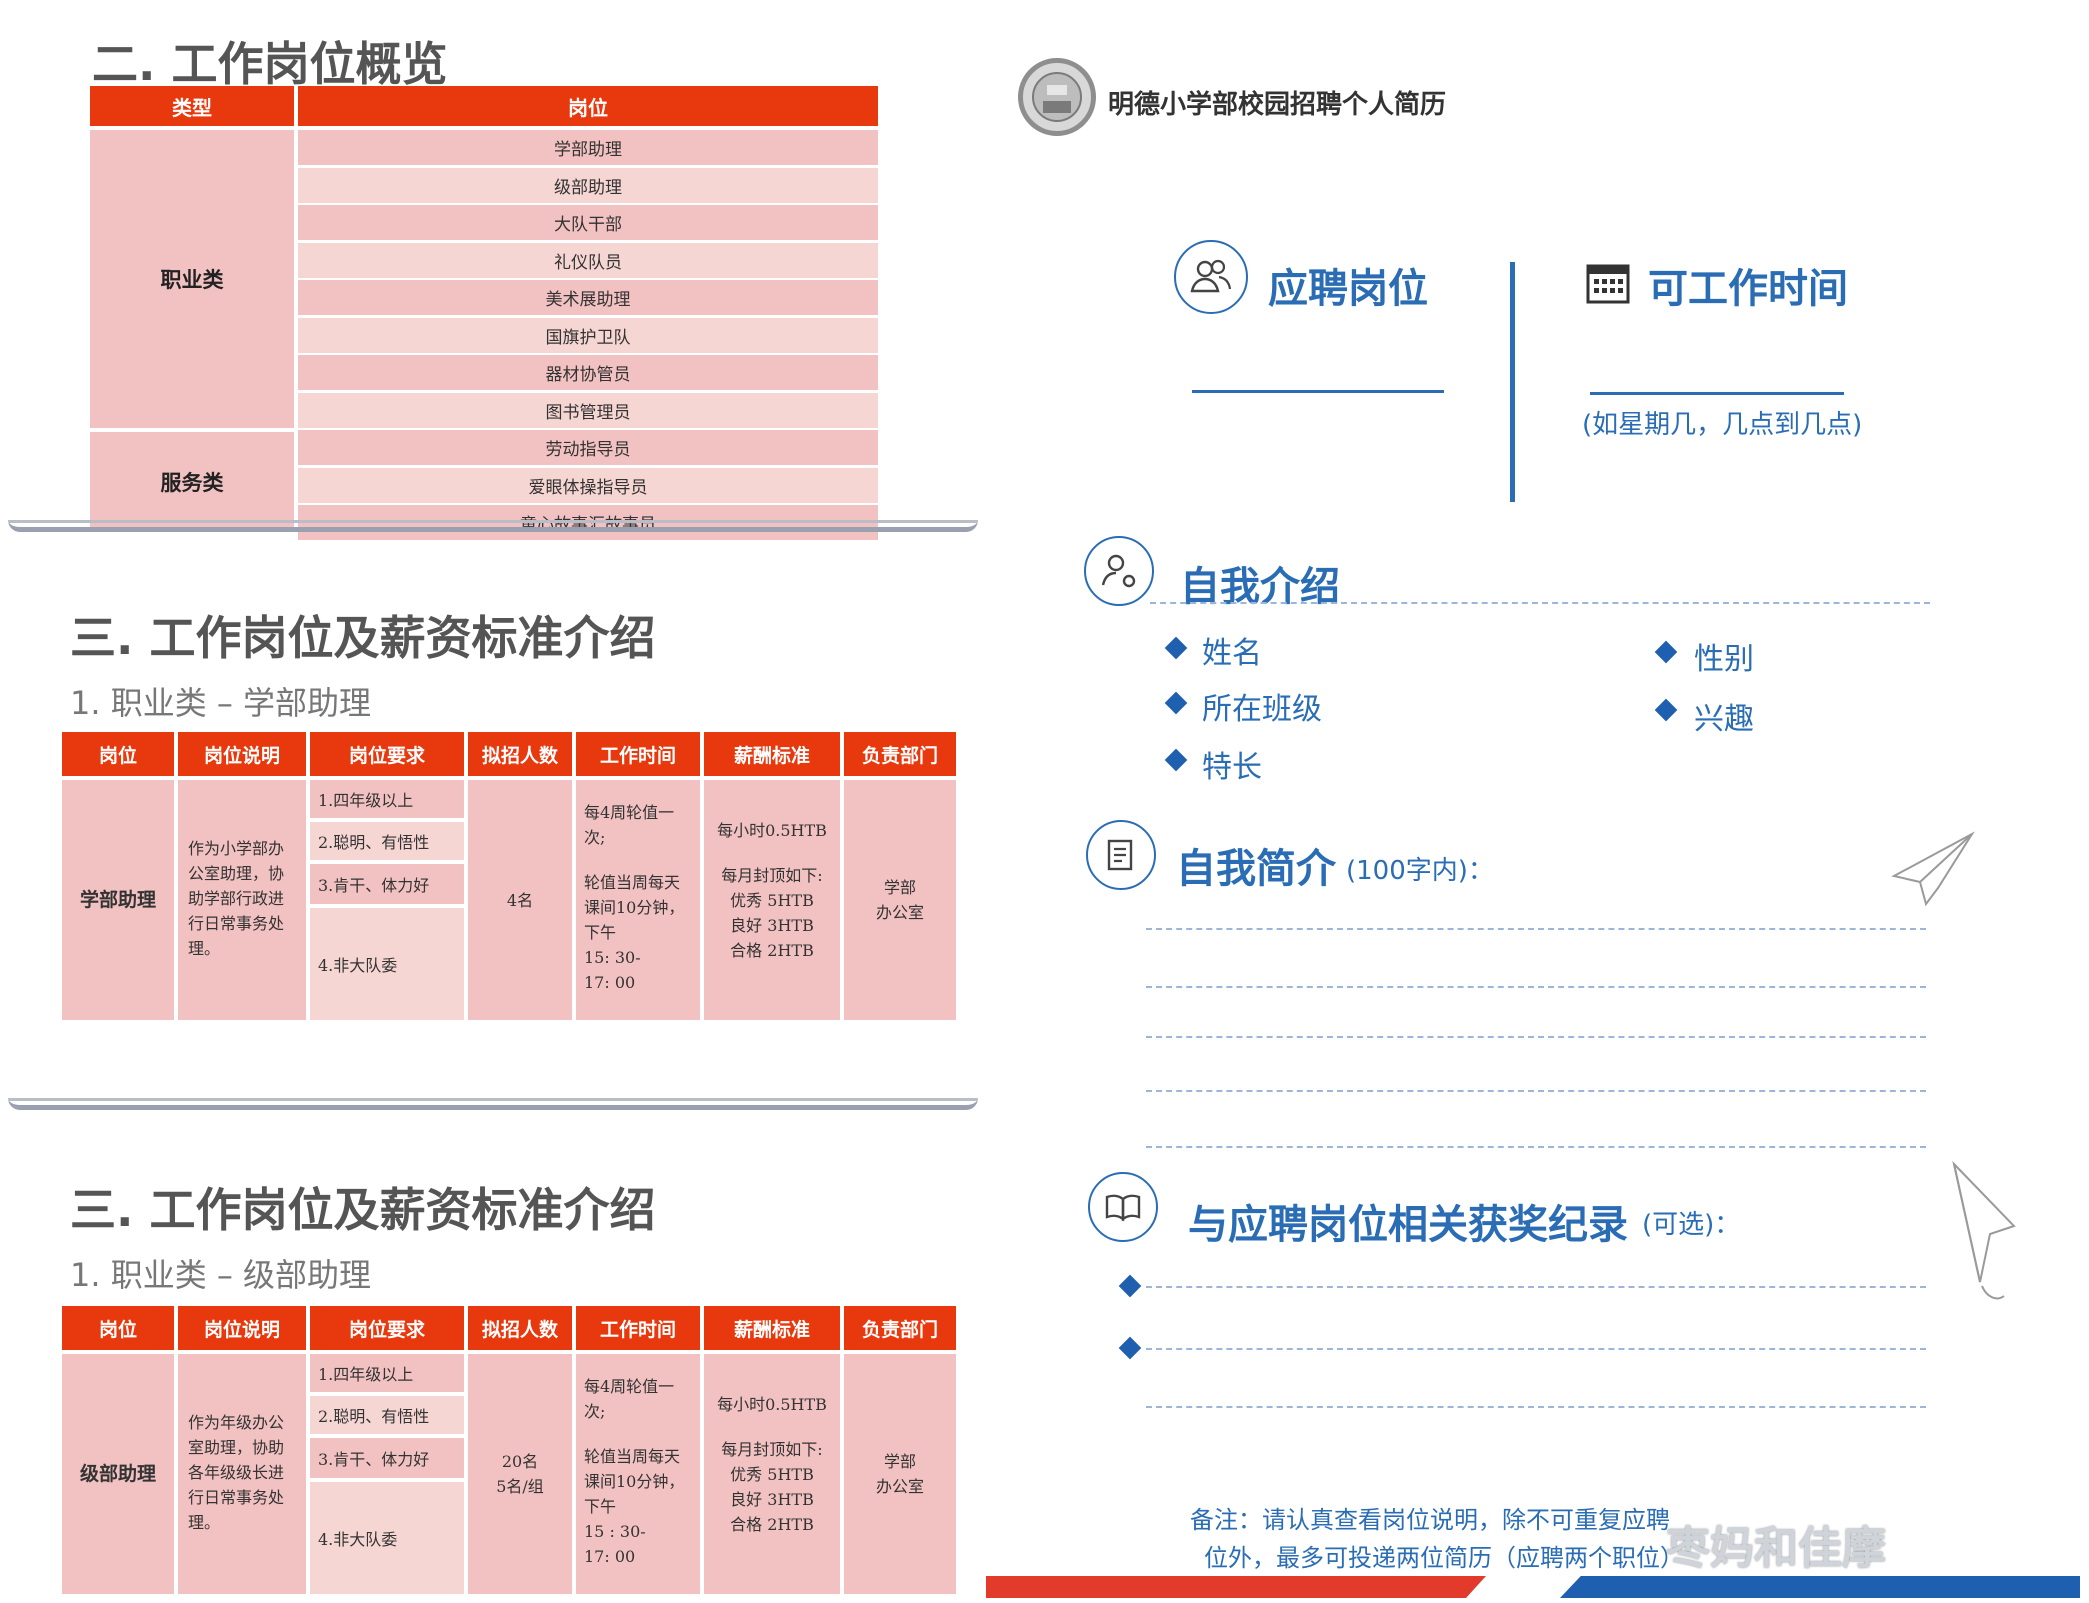  Describe the element at coordinates (612, 957) in the screenshot. I see `time-line: 15: 30-` at that location.